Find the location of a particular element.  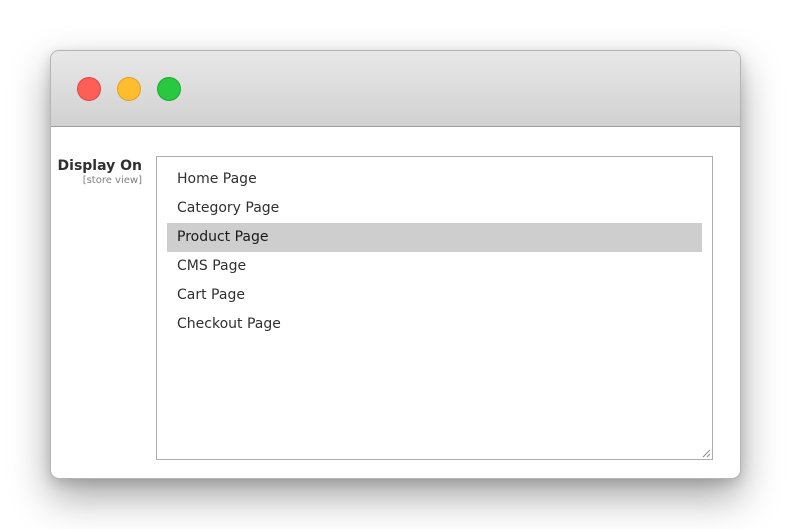

title-bar is located at coordinates (395, 89).